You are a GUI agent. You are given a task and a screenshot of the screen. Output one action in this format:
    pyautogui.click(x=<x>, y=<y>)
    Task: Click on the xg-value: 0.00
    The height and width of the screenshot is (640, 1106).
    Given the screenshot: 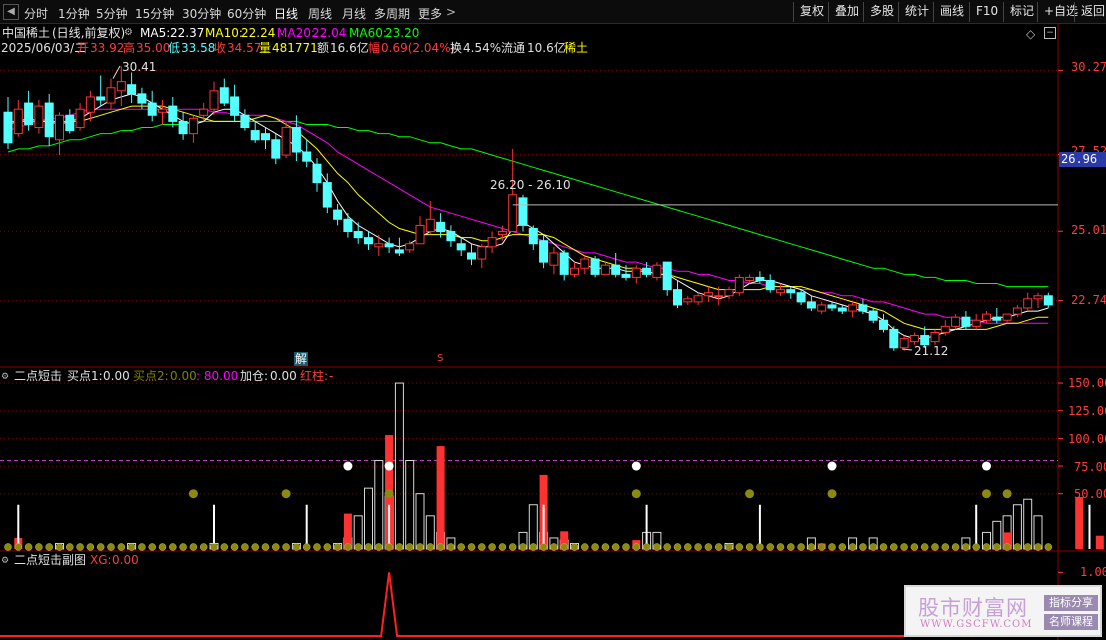 What is the action you would take?
    pyautogui.click(x=125, y=560)
    